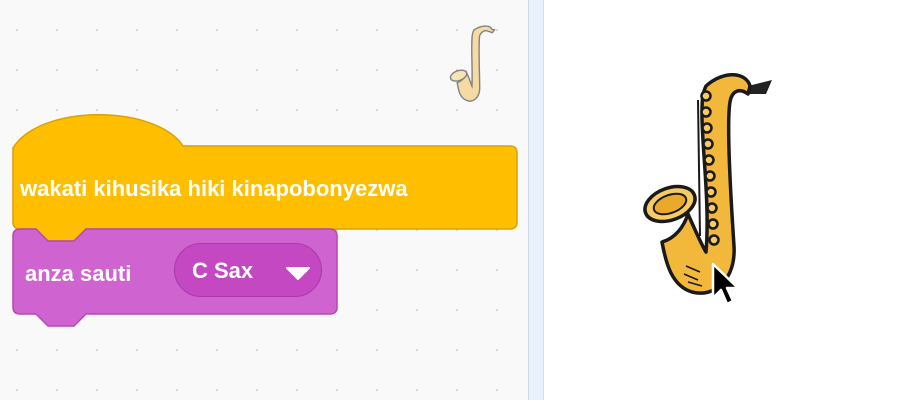  What do you see at coordinates (707, 183) in the screenshot?
I see `saxophone-icon` at bounding box center [707, 183].